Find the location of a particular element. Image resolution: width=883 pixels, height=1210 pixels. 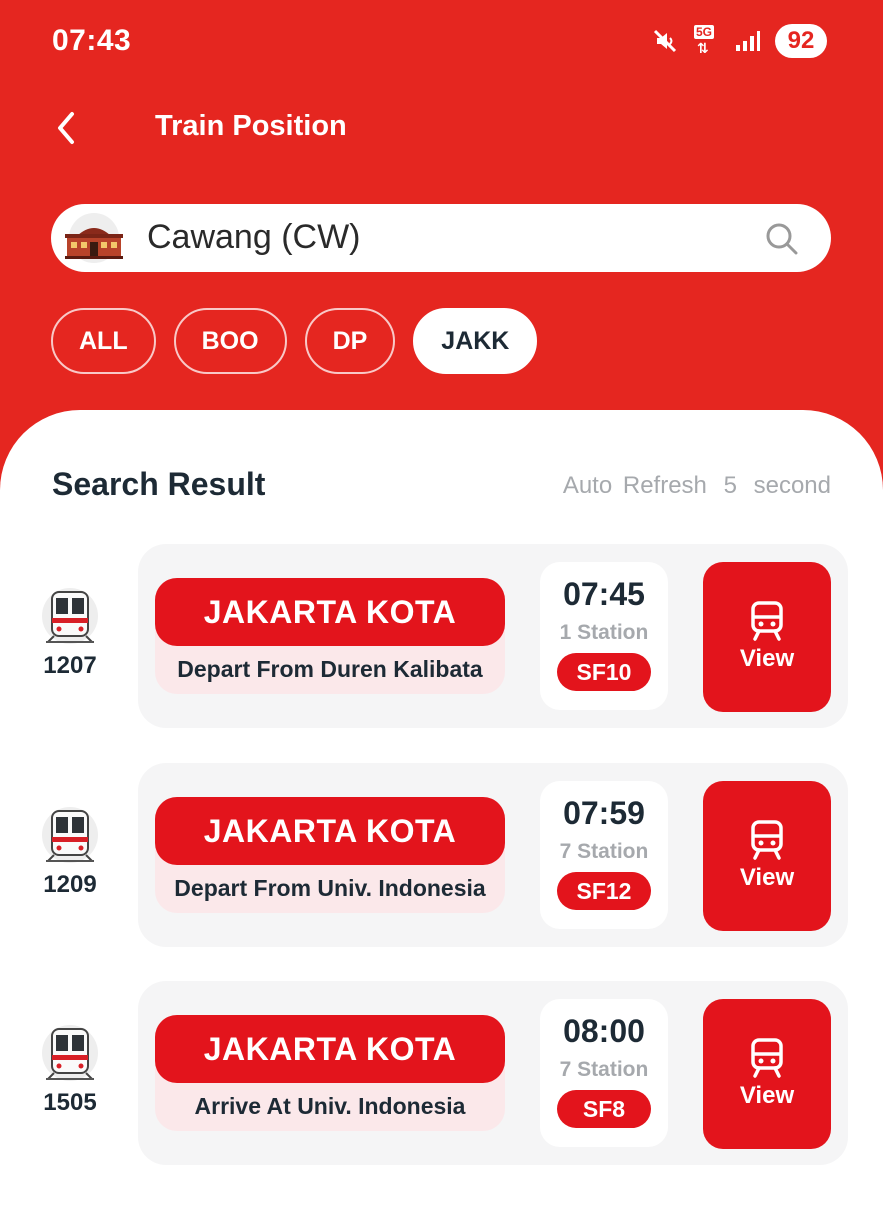

page-title: Train Position is located at coordinates (251, 126).